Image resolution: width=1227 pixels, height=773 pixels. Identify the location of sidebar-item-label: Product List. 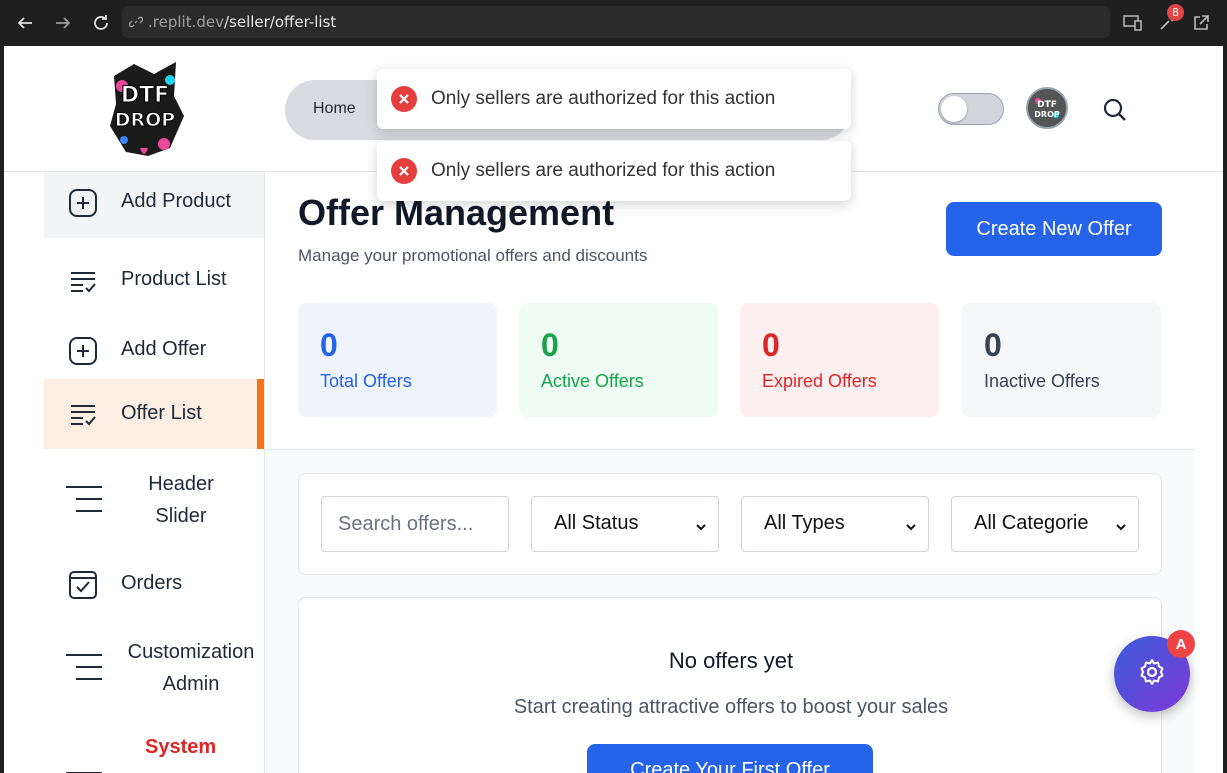
(174, 279).